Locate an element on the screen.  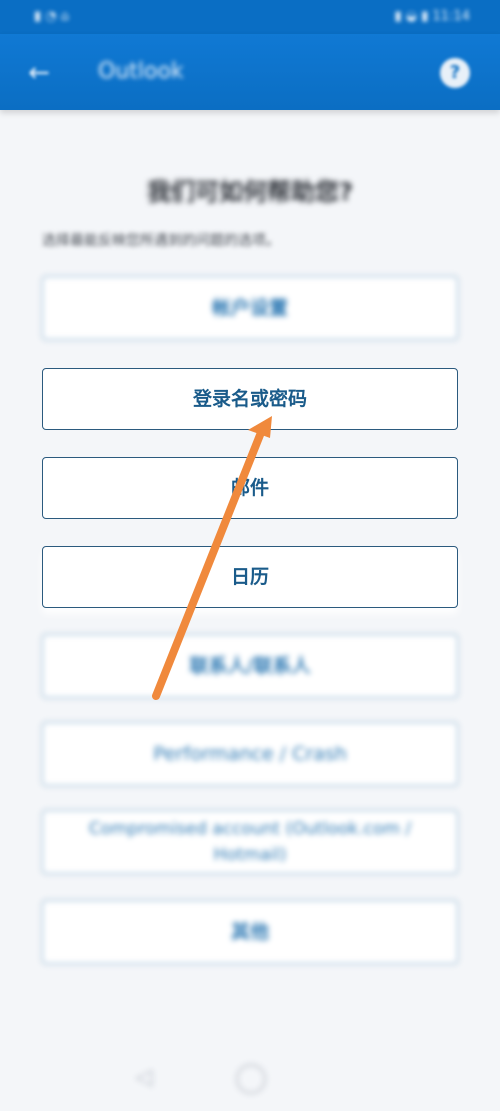
status-right-info: ▮ ◒ ▮ 11:14 is located at coordinates (432, 16).